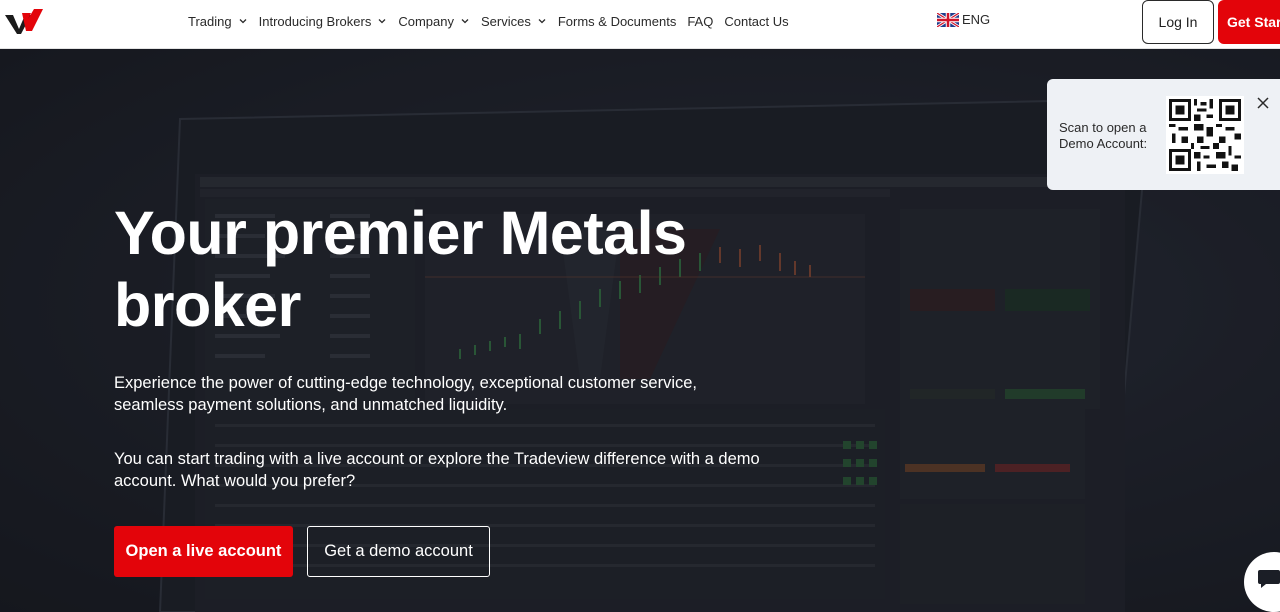 This screenshot has height=612, width=1280. Describe the element at coordinates (948, 19) in the screenshot. I see `uk-flag-icon` at that location.